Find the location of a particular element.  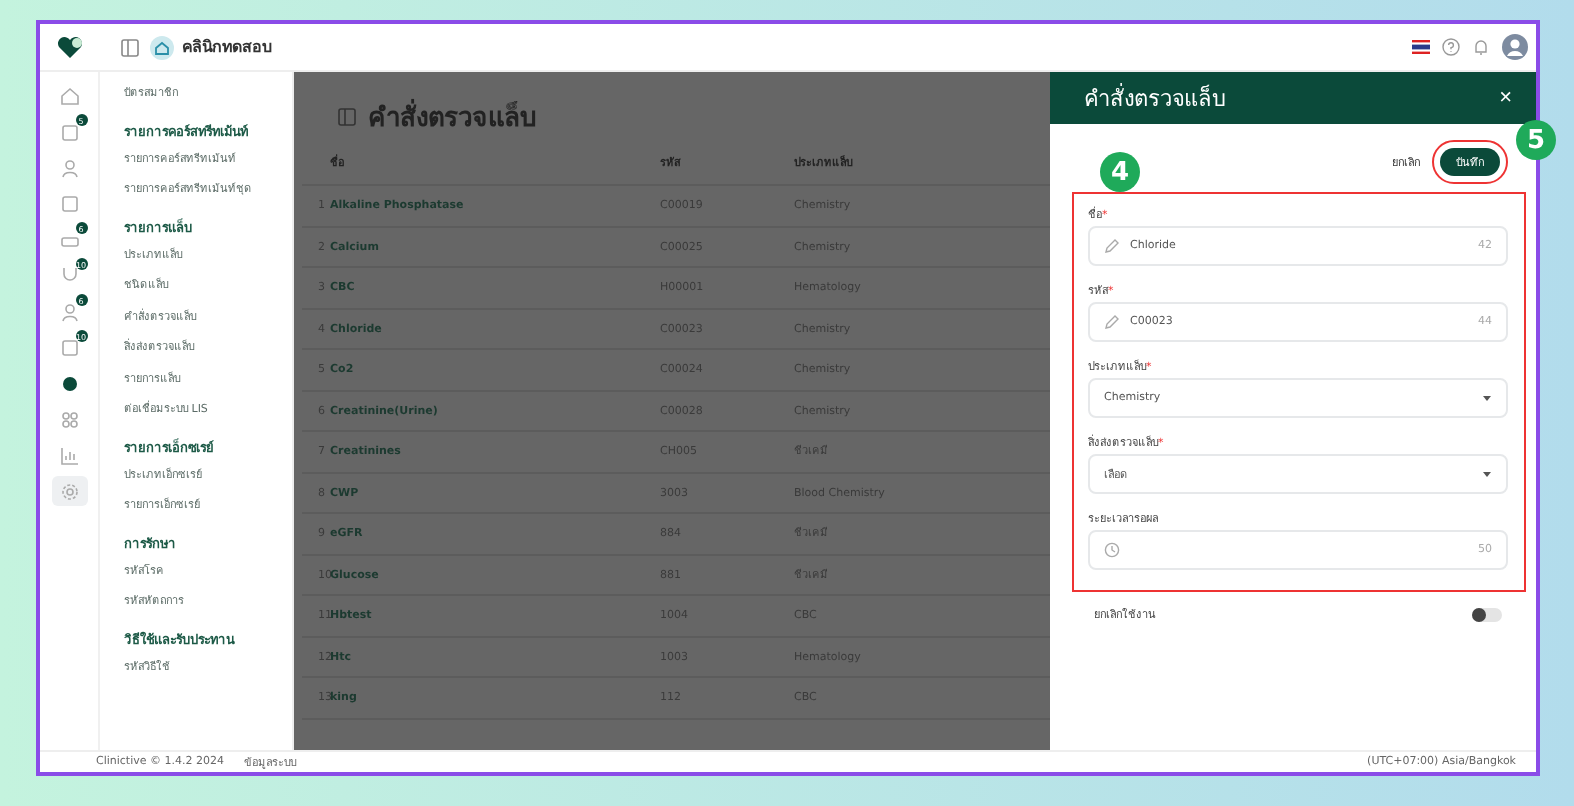

grid-icon is located at coordinates (69, 419).